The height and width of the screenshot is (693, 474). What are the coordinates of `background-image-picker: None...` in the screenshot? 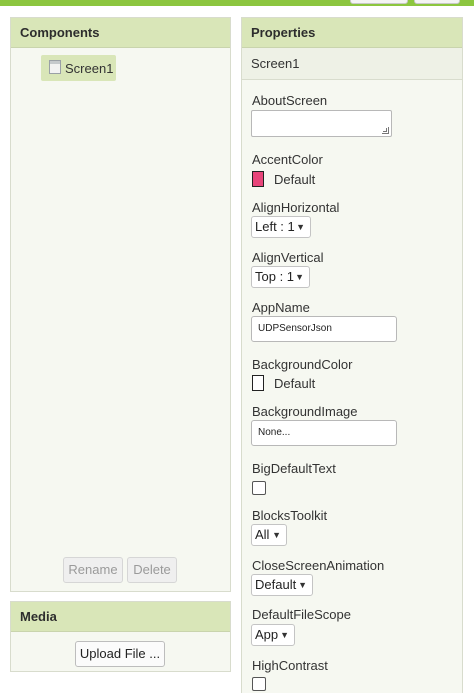 It's located at (324, 433).